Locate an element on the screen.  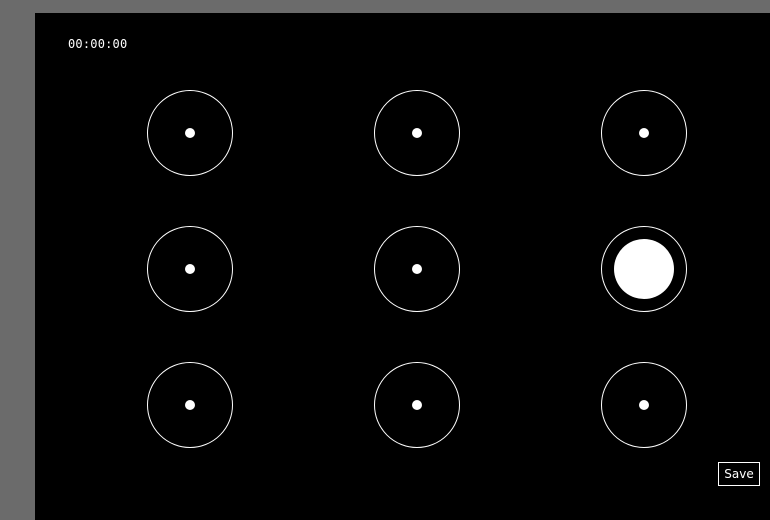
target-r2-c3 is located at coordinates (644, 269).